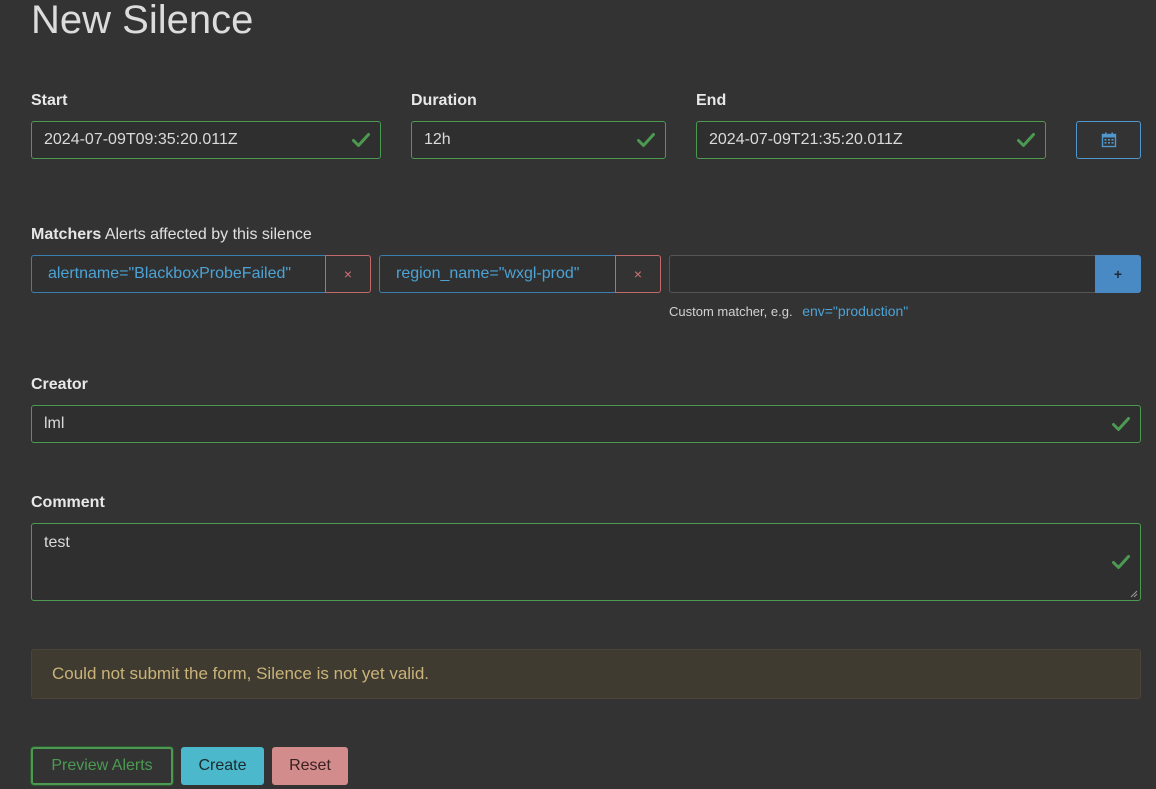 The image size is (1156, 789). I want to click on duration-value: 12h, so click(437, 139).